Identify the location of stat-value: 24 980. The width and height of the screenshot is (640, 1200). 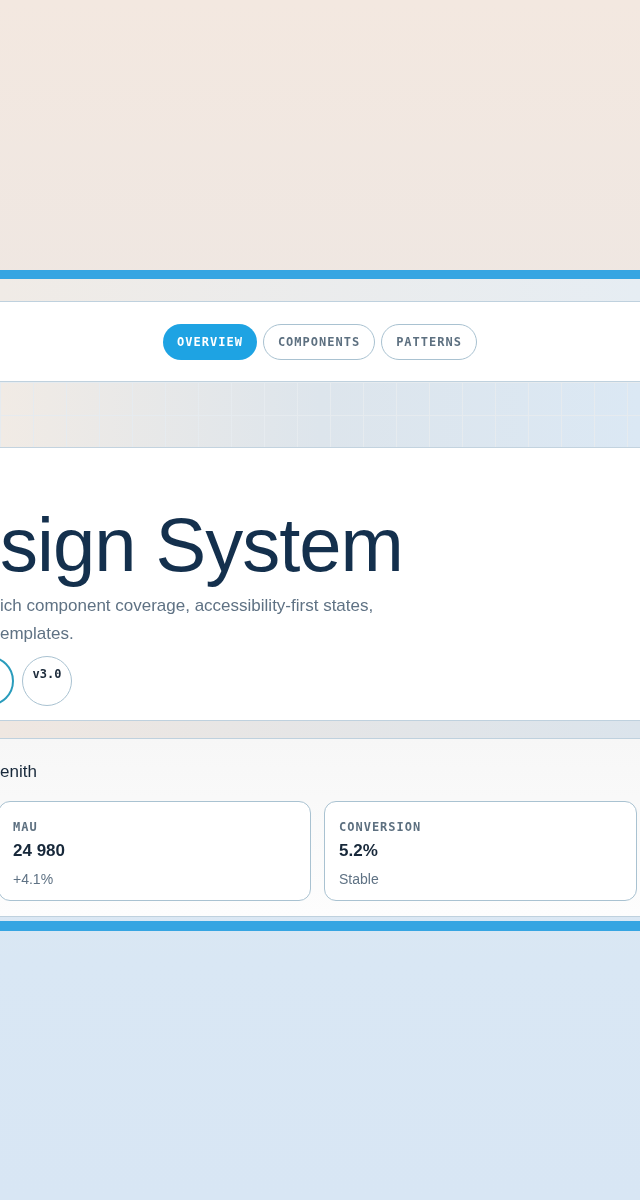
(39, 850).